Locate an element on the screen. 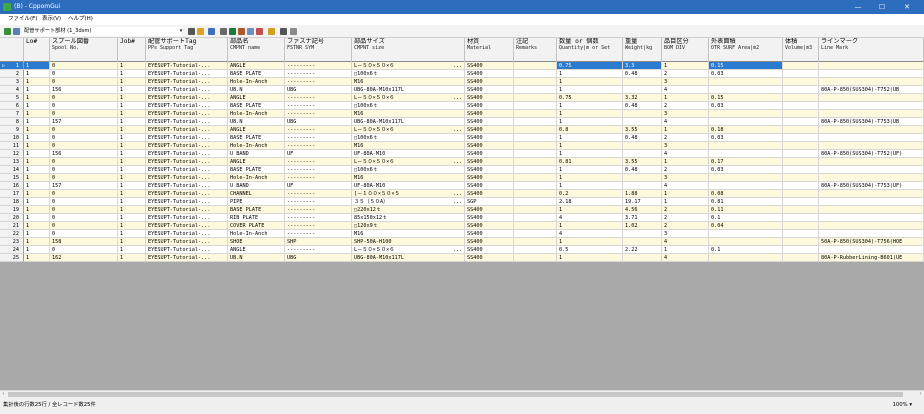  horizontal-scrollbar: ‹ › is located at coordinates (462, 393).